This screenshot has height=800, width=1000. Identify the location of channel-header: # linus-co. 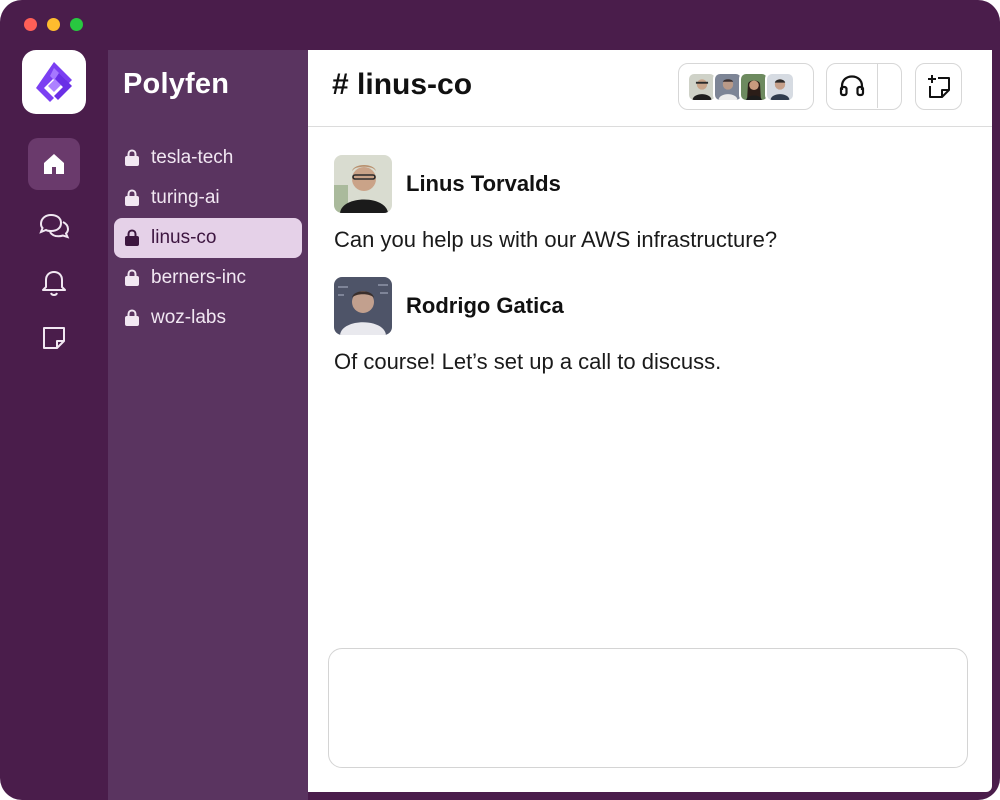
(650, 88).